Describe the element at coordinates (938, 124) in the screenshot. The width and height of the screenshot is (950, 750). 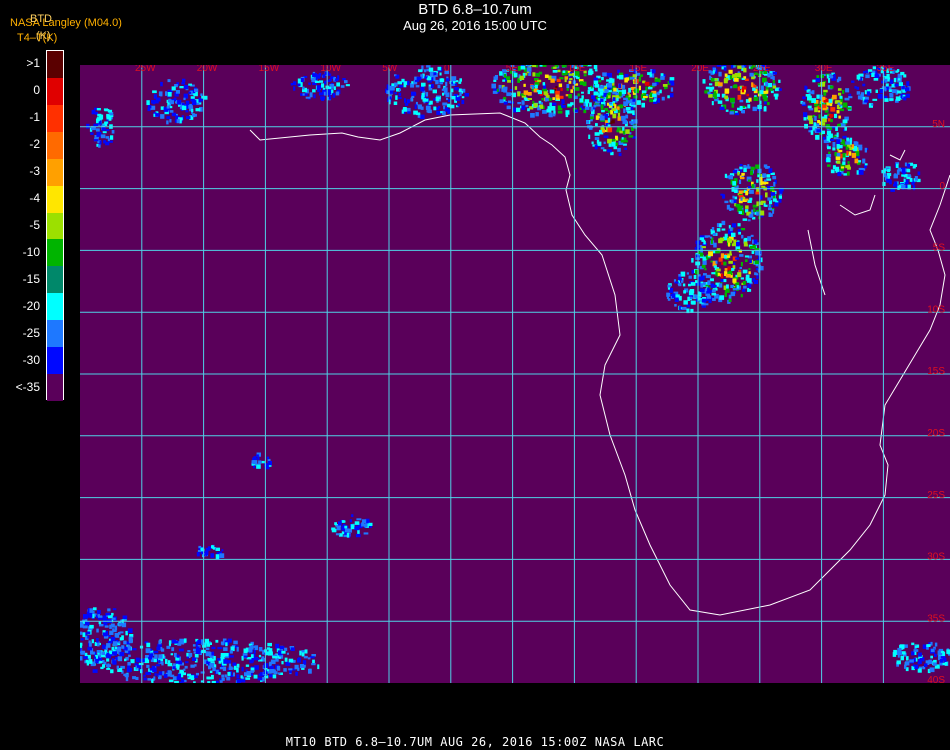
I see `lat-label: 5N` at that location.